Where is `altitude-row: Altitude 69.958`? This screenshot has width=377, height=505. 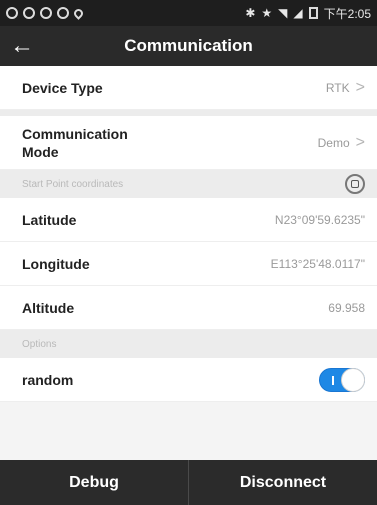
altitude-row: Altitude 69.958 is located at coordinates (188, 308).